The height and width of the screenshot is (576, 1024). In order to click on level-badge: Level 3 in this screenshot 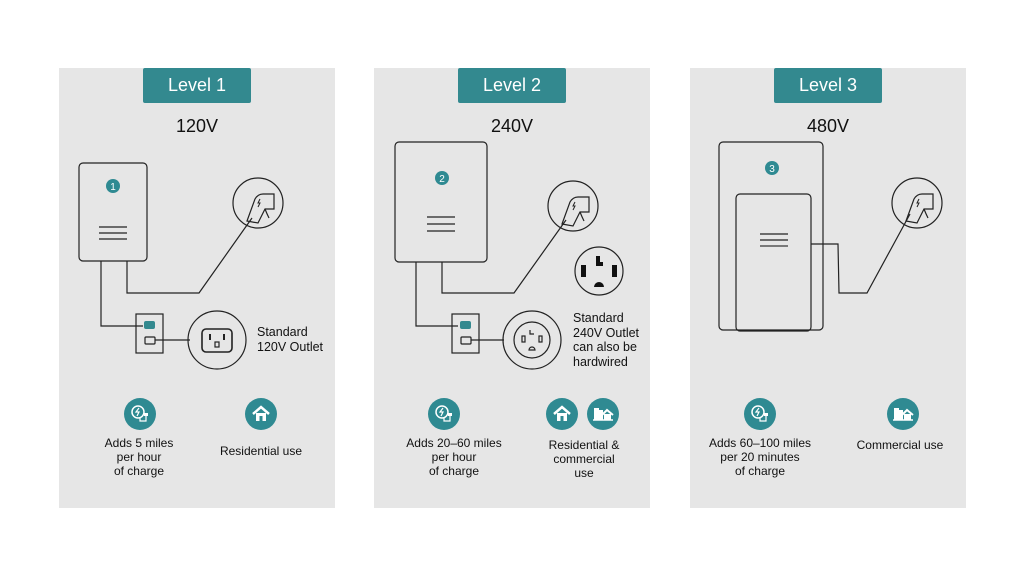, I will do `click(828, 85)`.